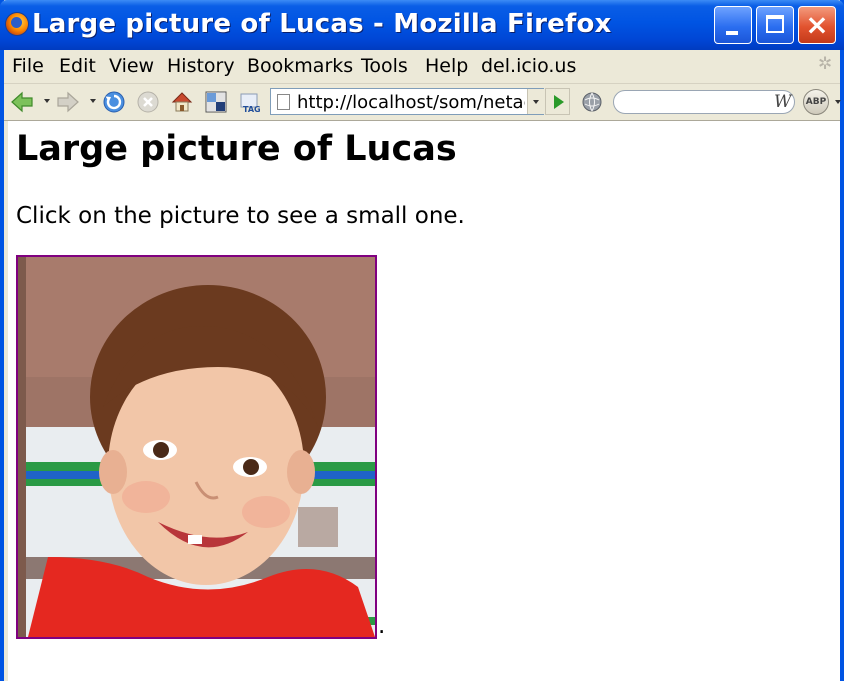 Image resolution: width=844 pixels, height=681 pixels. What do you see at coordinates (825, 64) in the screenshot?
I see `activity-throbber-icon: ✲` at bounding box center [825, 64].